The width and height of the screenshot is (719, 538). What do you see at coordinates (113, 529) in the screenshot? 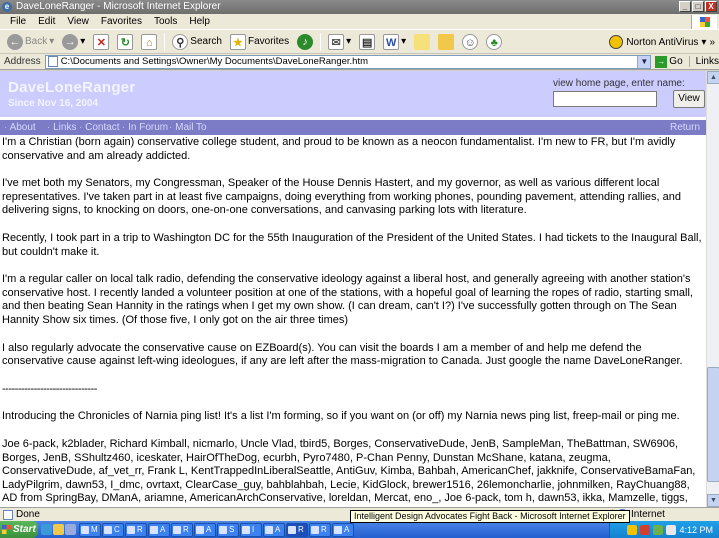
I see `taskbar-item: C` at bounding box center [113, 529].